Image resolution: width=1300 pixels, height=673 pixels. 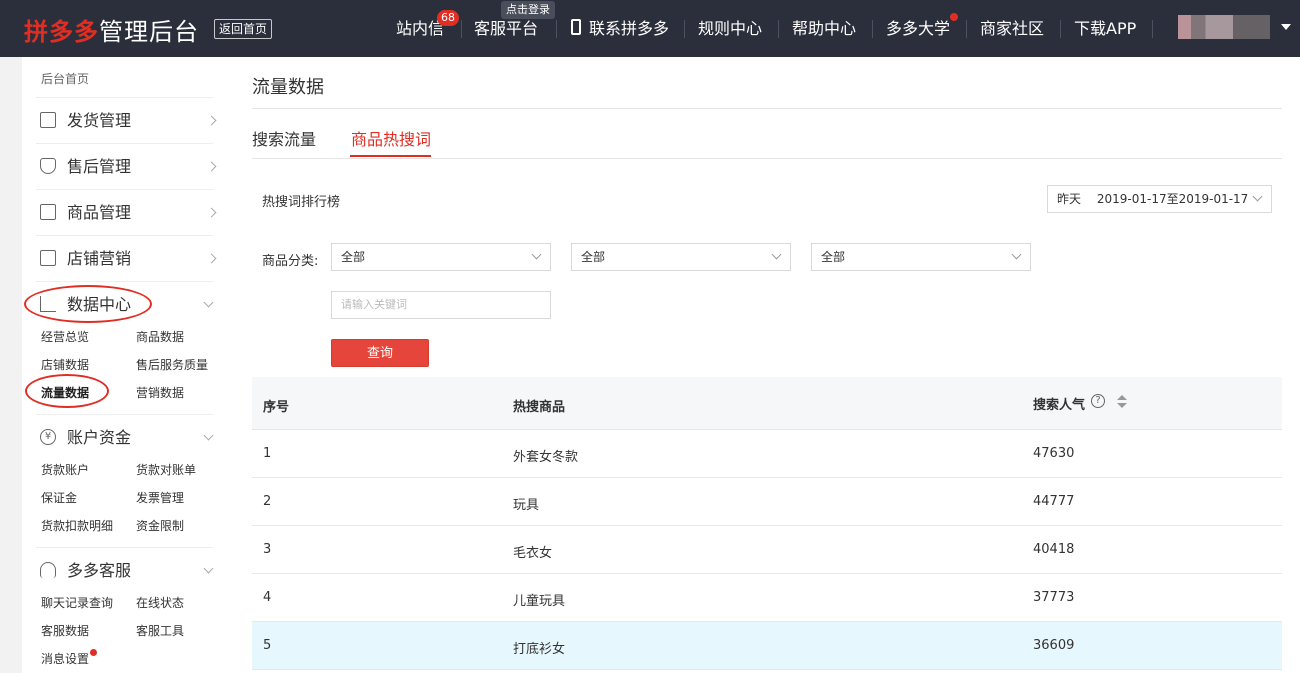 I want to click on logo: 拼多多管理后台, so click(x=111, y=29).